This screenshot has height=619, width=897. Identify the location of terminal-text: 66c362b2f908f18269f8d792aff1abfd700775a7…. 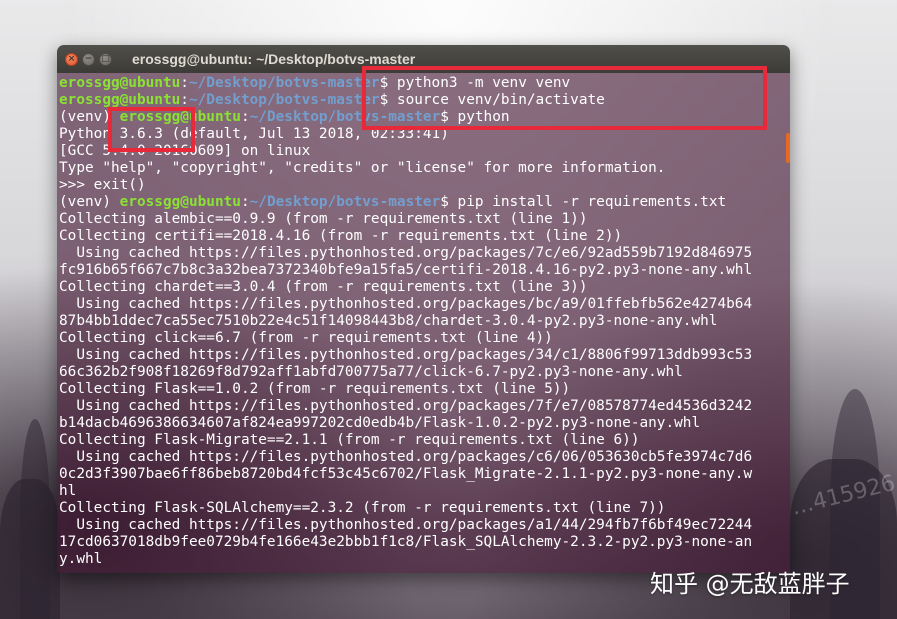
(371, 372).